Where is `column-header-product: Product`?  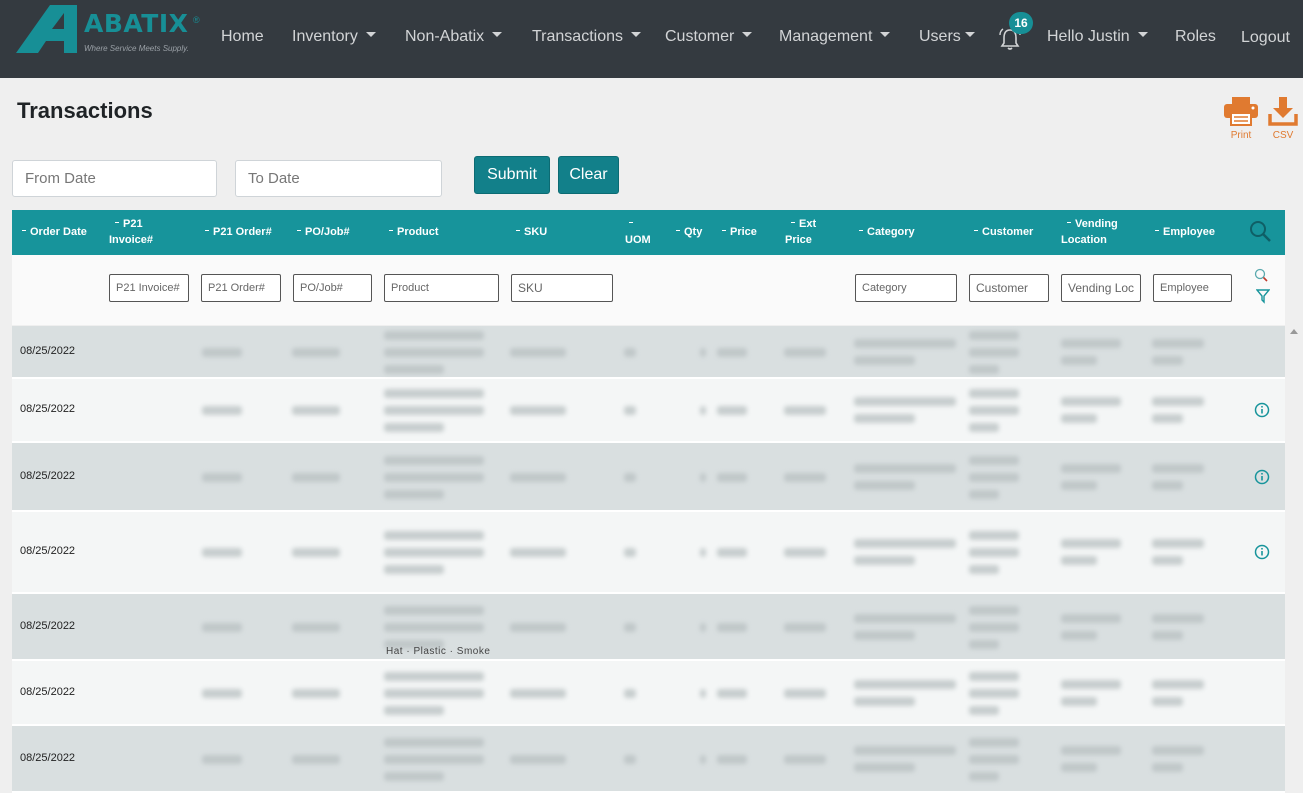
column-header-product: Product is located at coordinates (414, 232).